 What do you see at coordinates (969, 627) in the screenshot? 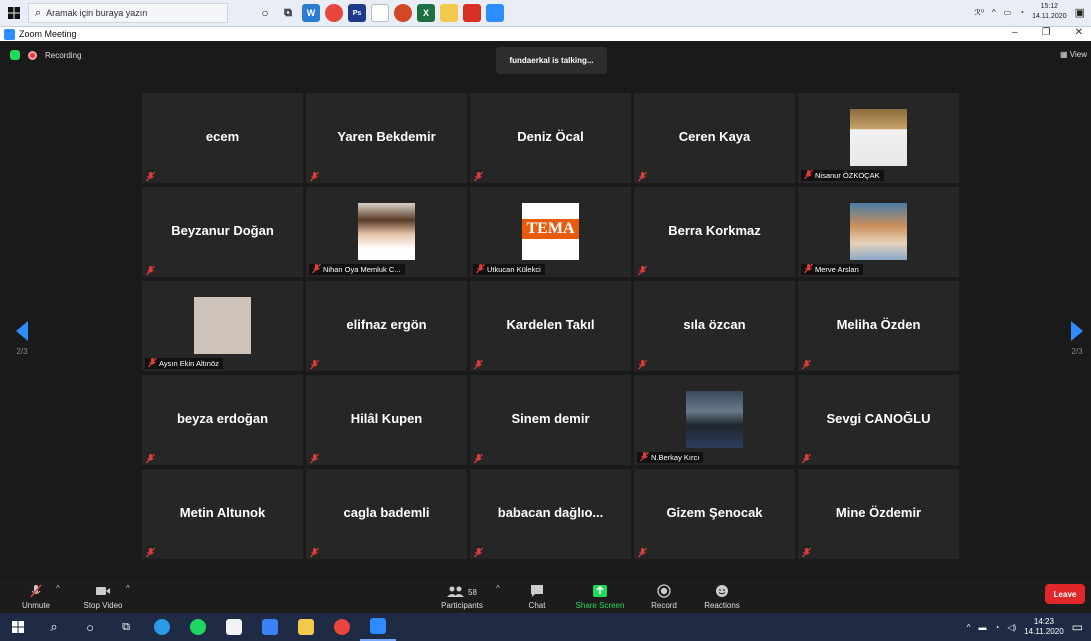
I see `tray-up-icon: ^` at bounding box center [969, 627].